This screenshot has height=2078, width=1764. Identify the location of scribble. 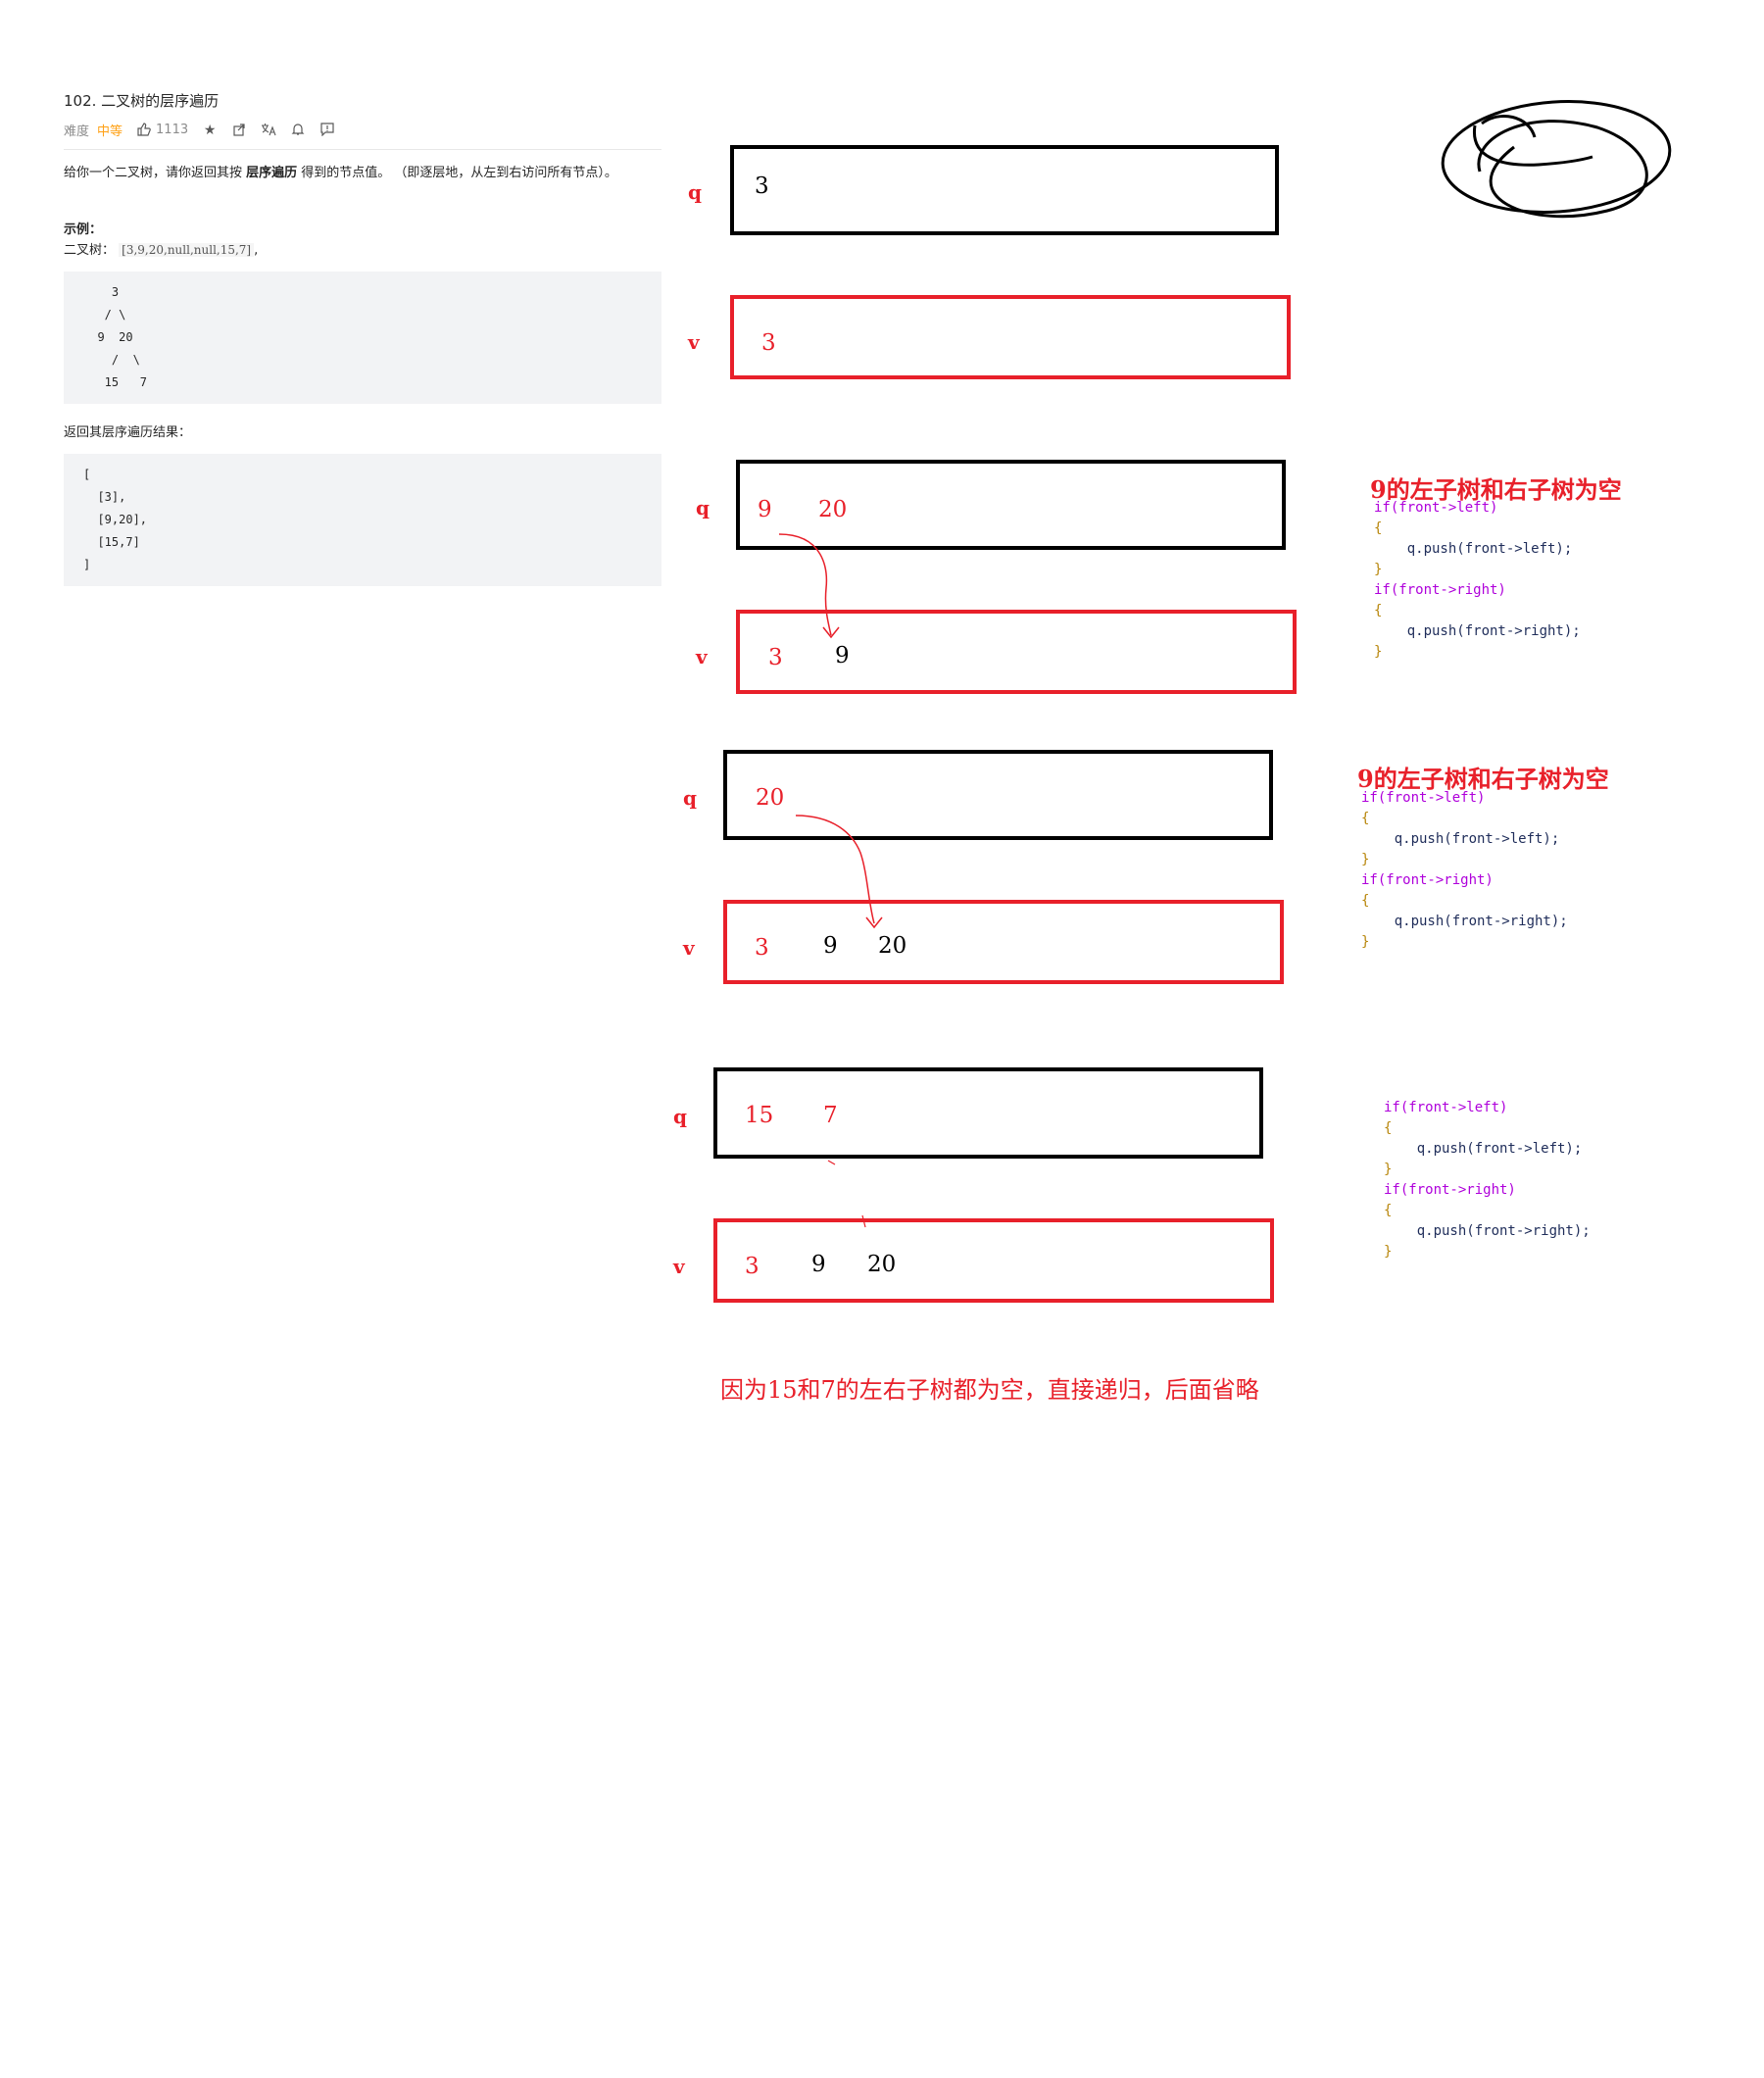
(1556, 159).